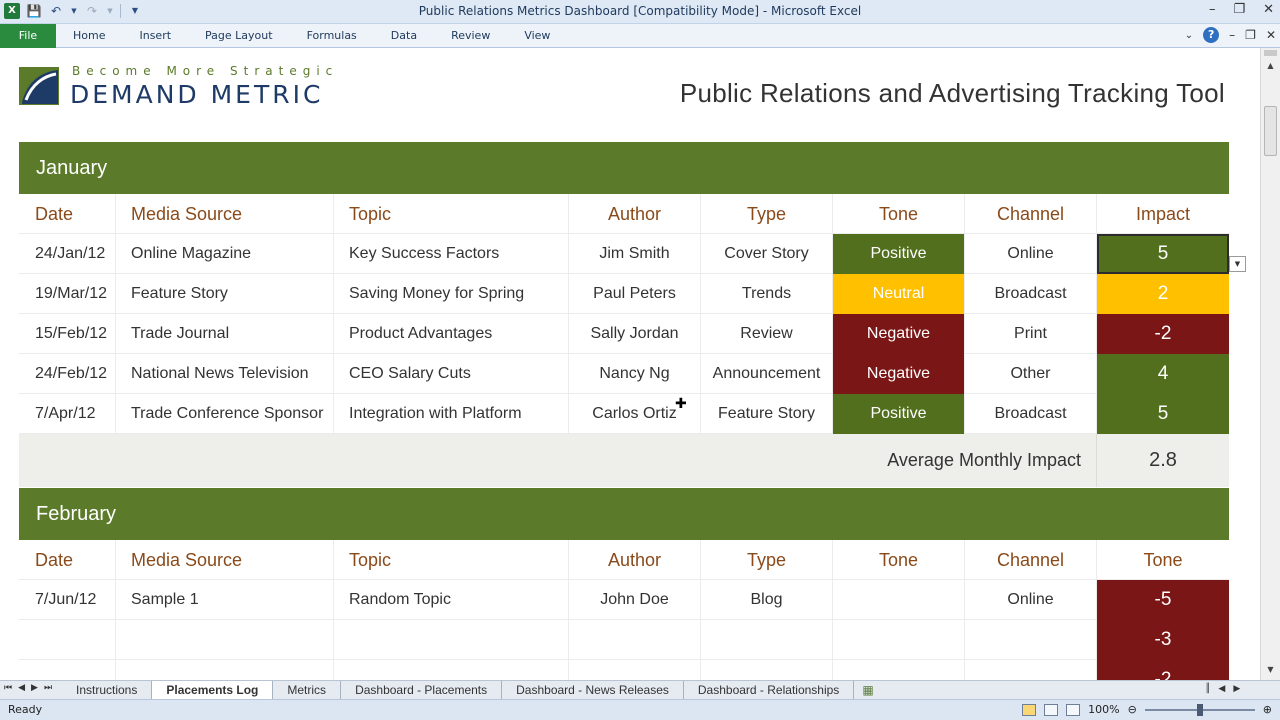  Describe the element at coordinates (225, 294) in the screenshot. I see `cell-media-source: Feature Story` at that location.